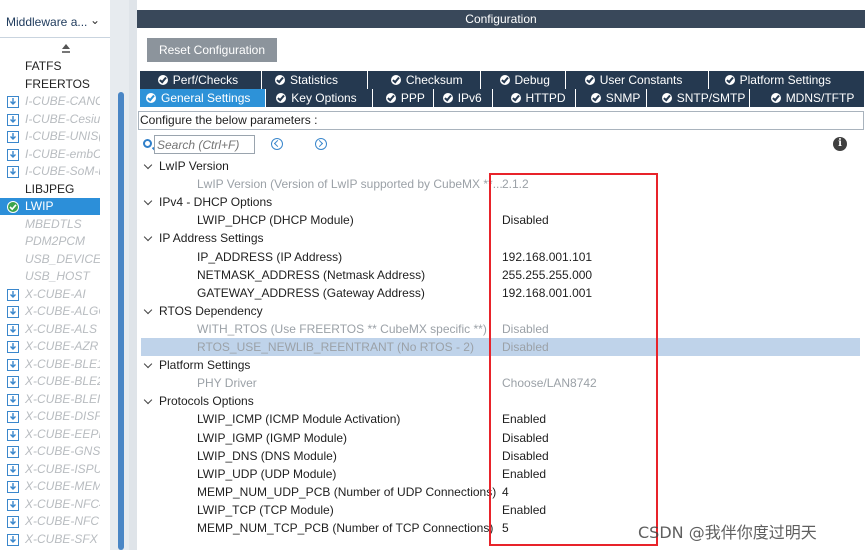 The image size is (865, 550). I want to click on tab-label: MDNS/TFTP, so click(820, 98).